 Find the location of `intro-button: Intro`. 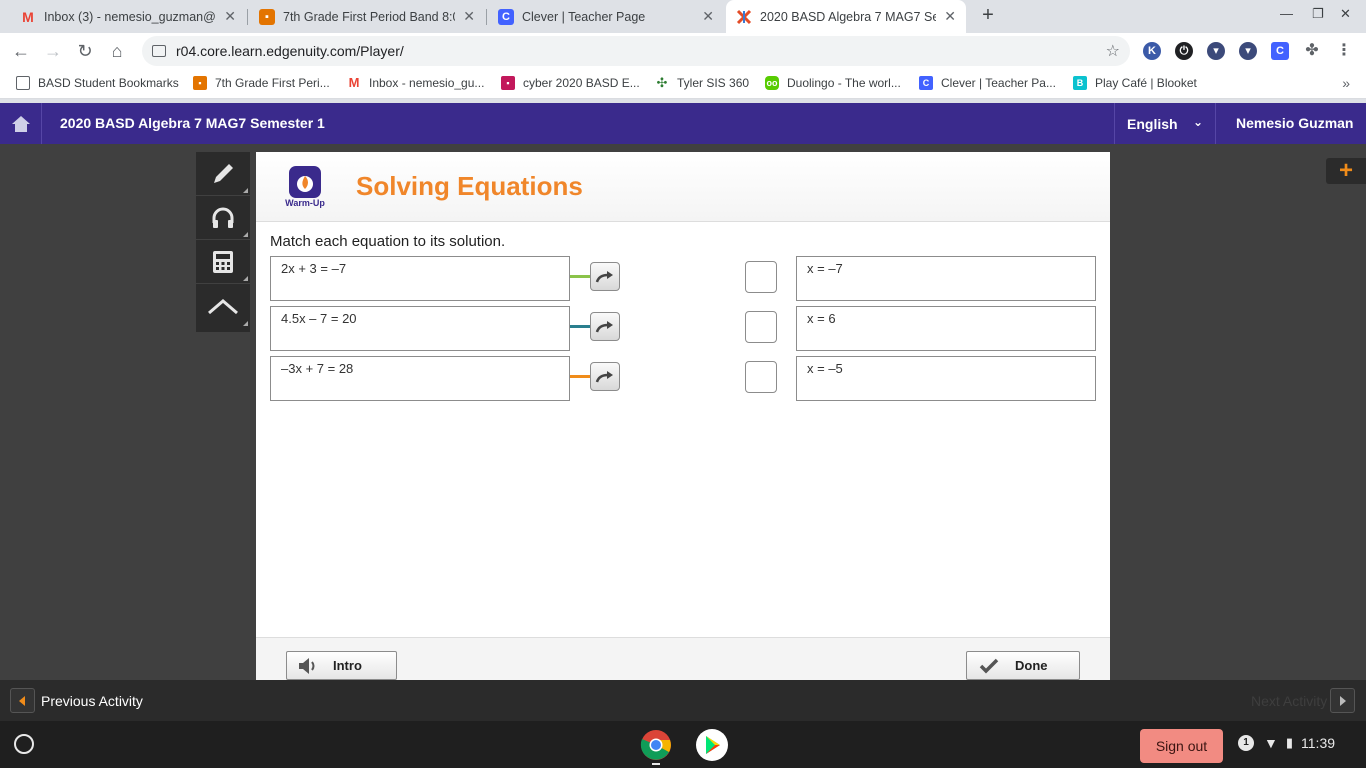

intro-button: Intro is located at coordinates (341, 665).